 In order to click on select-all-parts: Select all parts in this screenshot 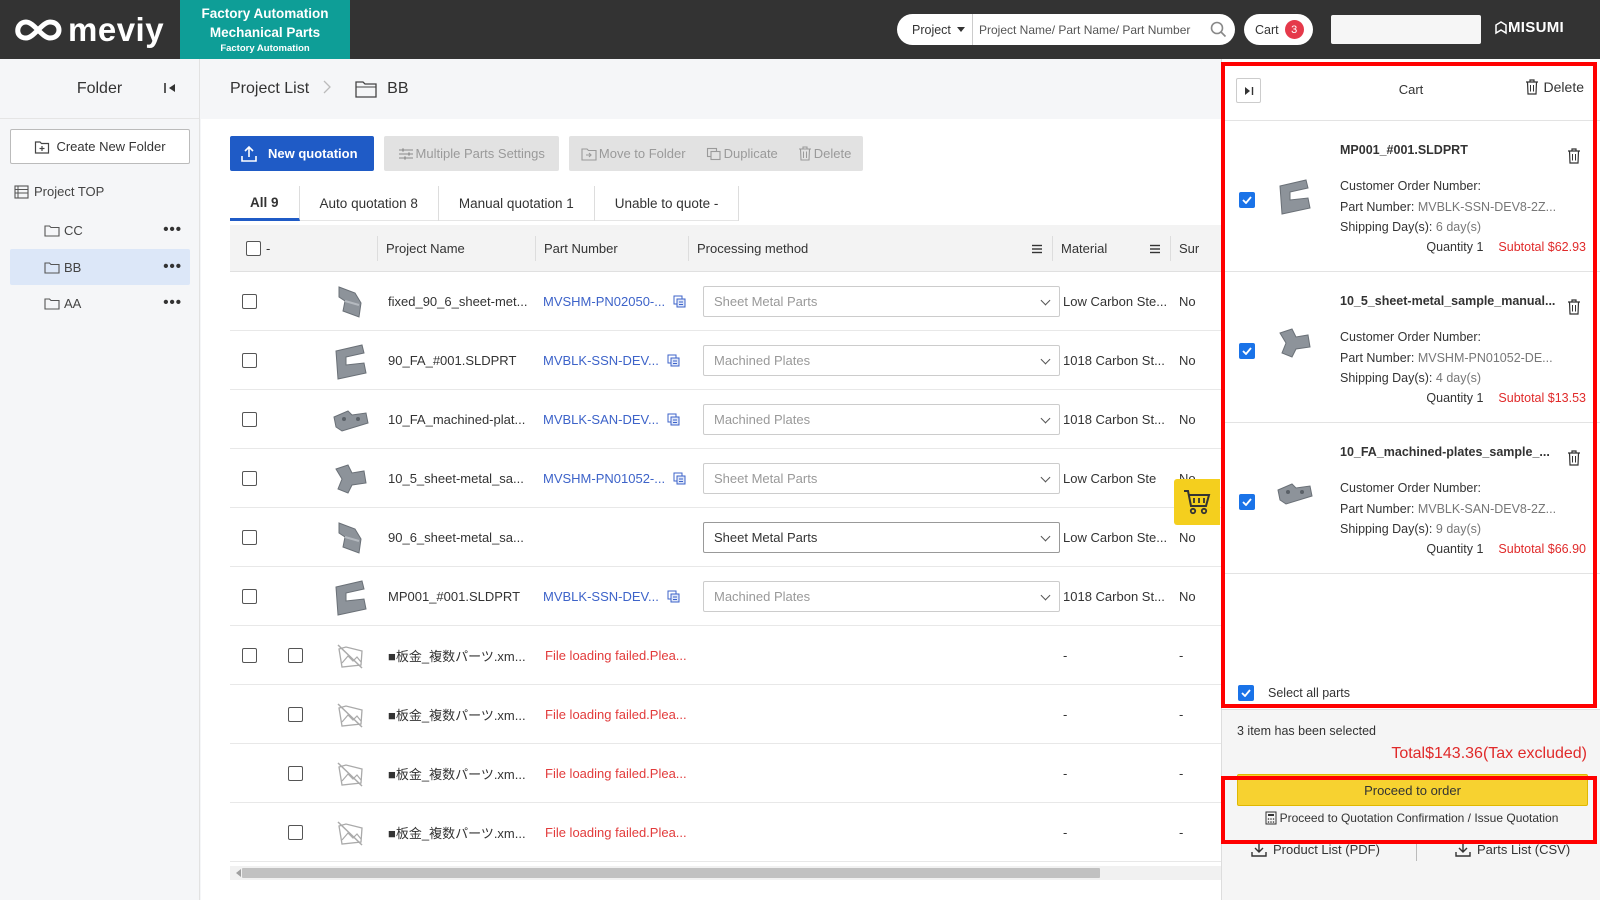, I will do `click(1294, 693)`.